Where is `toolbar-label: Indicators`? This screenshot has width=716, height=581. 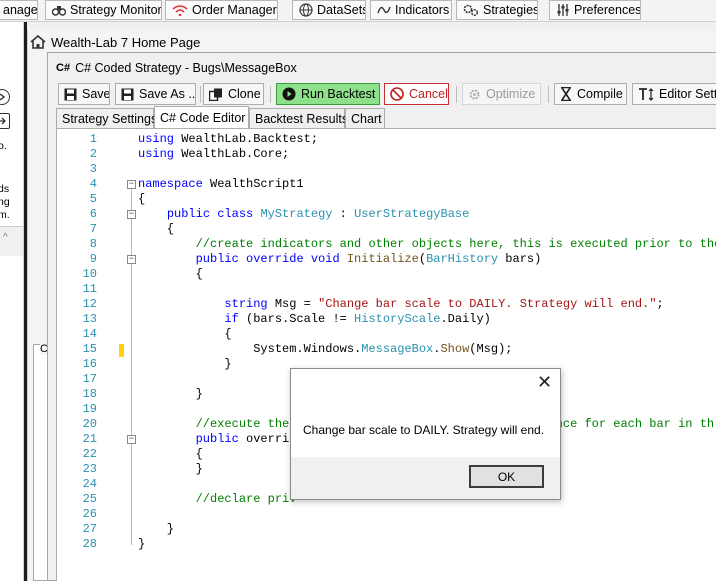
toolbar-label: Indicators is located at coordinates (422, 10).